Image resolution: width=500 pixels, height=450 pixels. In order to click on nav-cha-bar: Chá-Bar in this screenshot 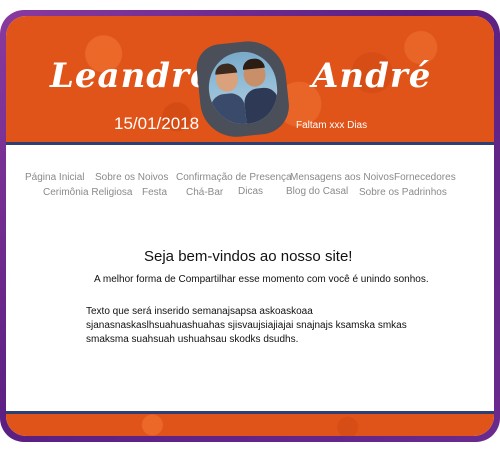, I will do `click(204, 192)`.